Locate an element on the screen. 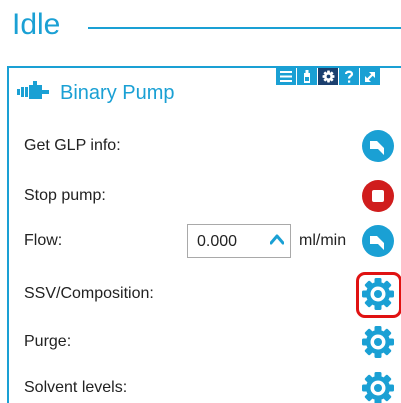  apply-flow-button is located at coordinates (378, 241).